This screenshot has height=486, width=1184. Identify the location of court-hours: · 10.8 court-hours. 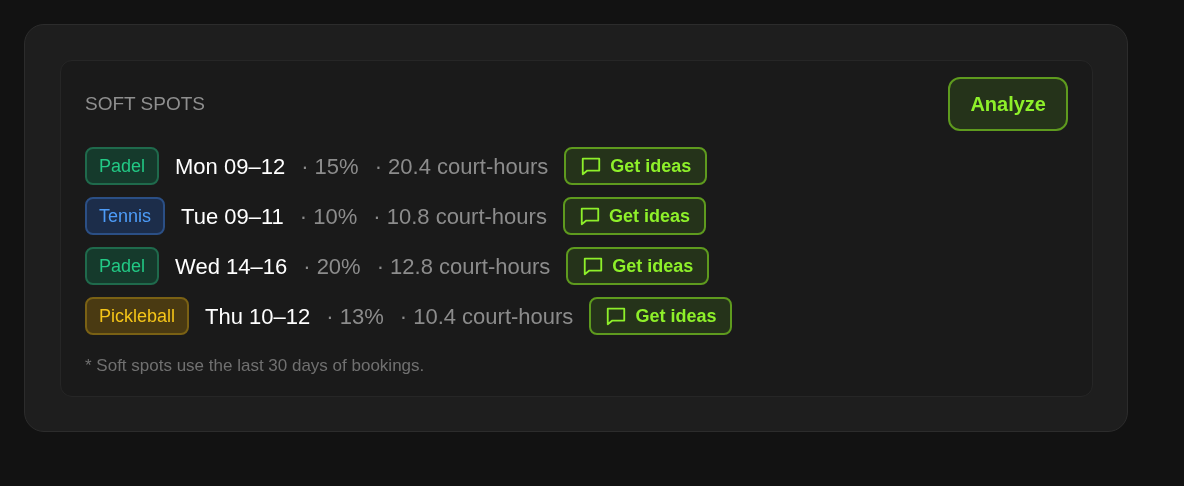
(460, 216).